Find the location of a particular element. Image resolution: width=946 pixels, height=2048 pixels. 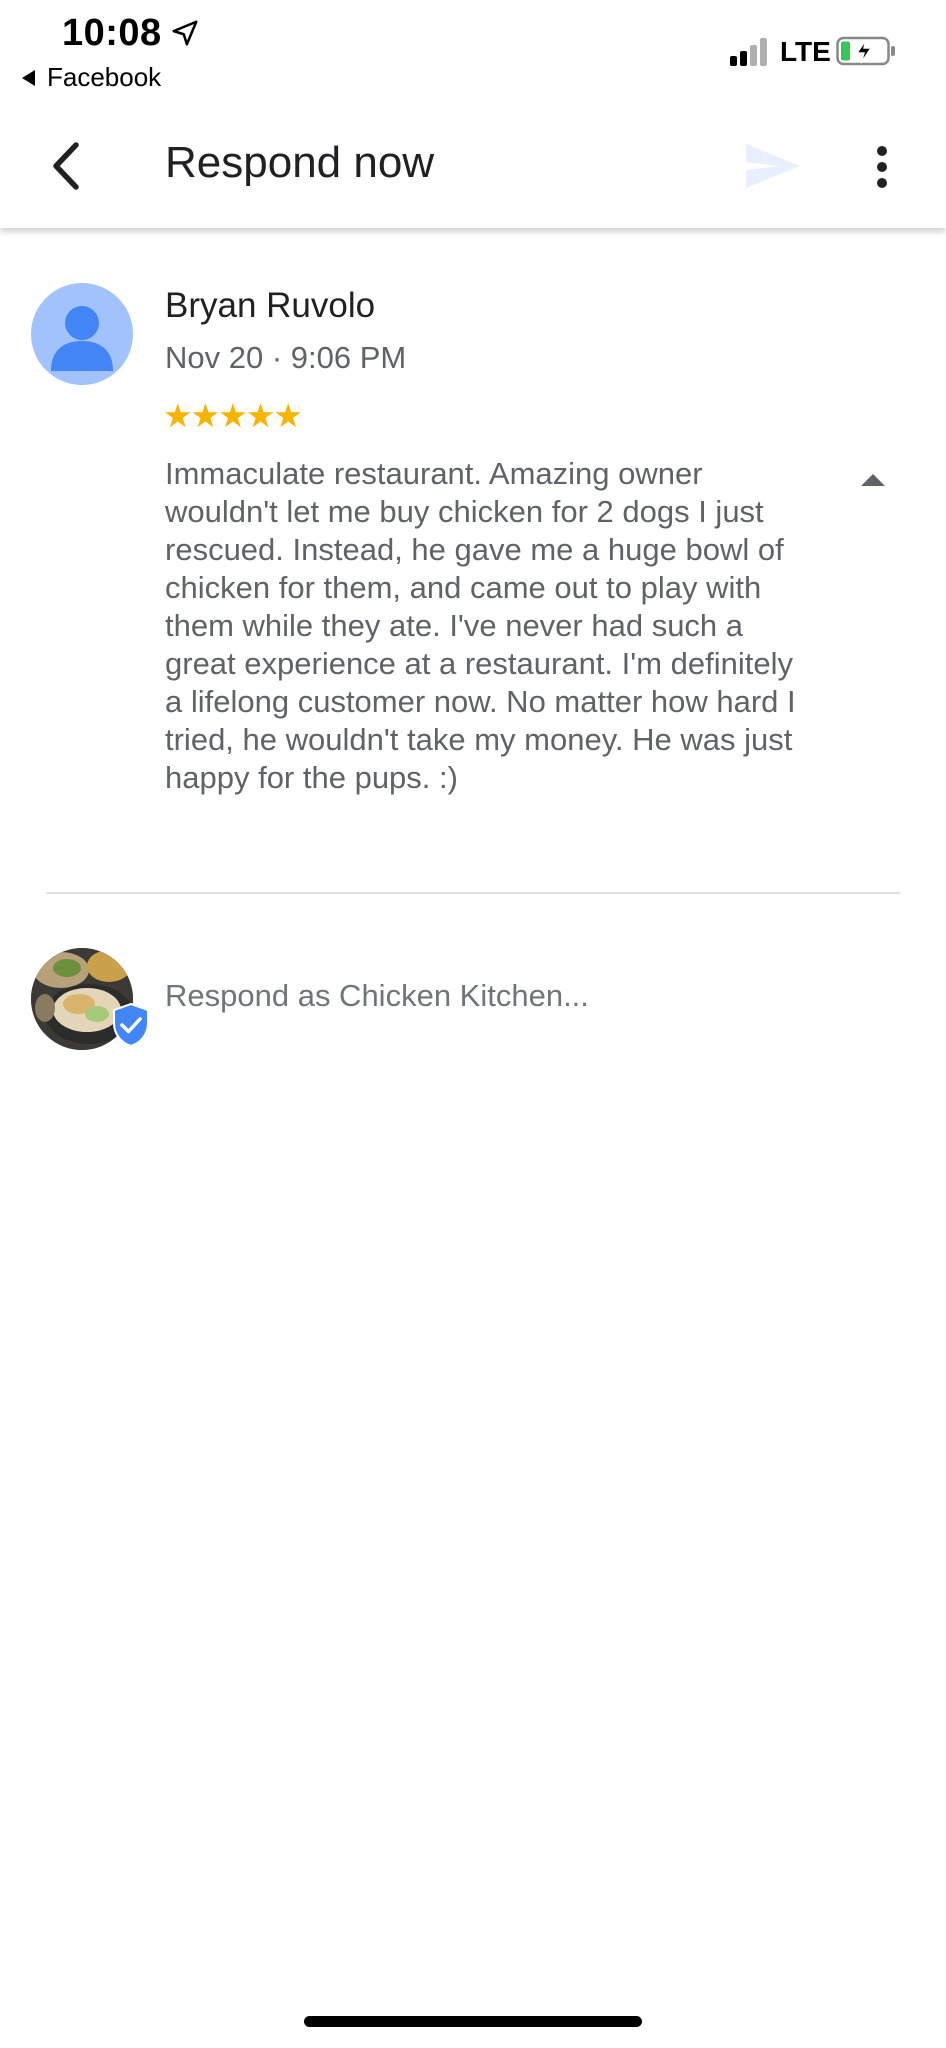

network-type: LTE is located at coordinates (805, 51).